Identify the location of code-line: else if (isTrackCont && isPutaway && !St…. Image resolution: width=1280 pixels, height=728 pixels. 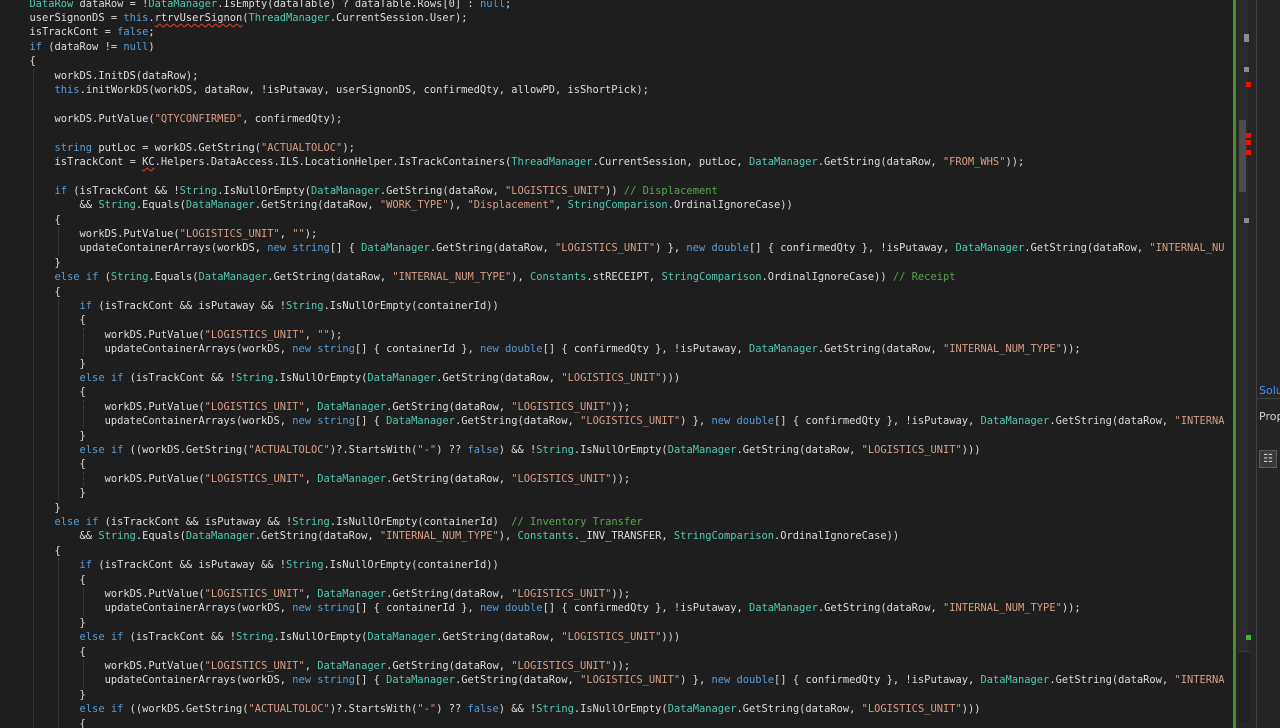
(336, 522).